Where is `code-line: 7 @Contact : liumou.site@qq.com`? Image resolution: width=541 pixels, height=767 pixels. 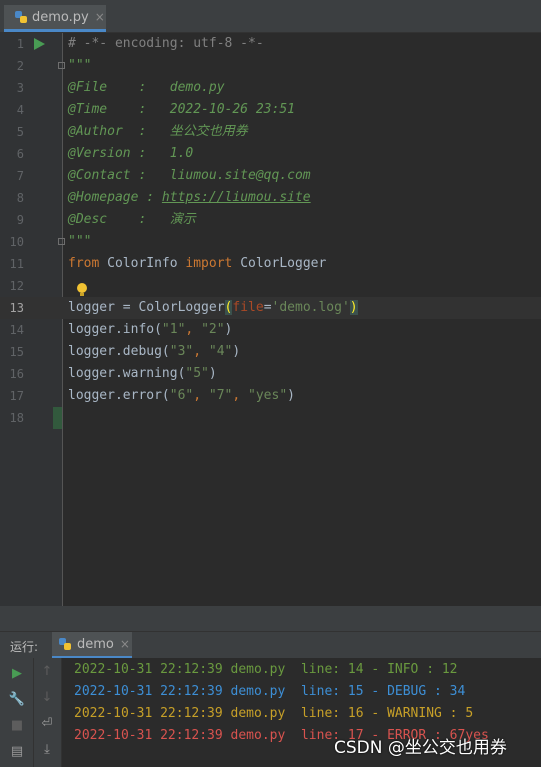
code-line: 7 @Contact : liumou.site@qq.com is located at coordinates (163, 175).